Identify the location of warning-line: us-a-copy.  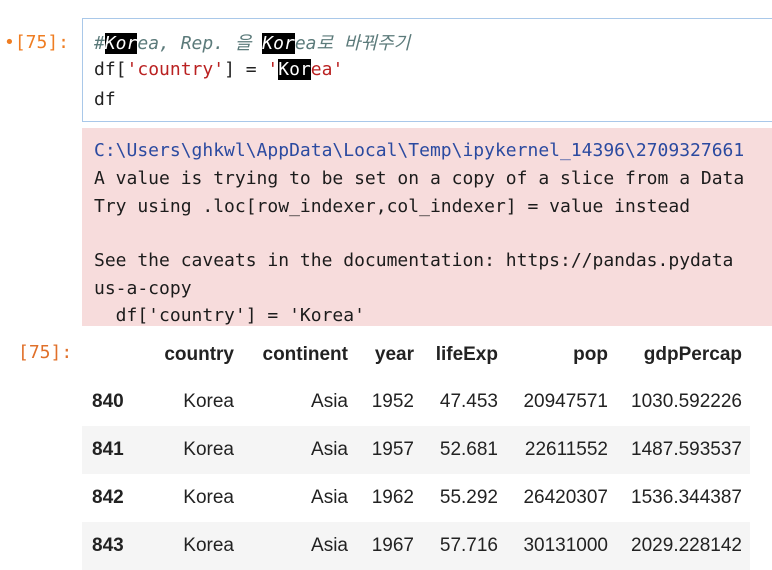
(143, 288).